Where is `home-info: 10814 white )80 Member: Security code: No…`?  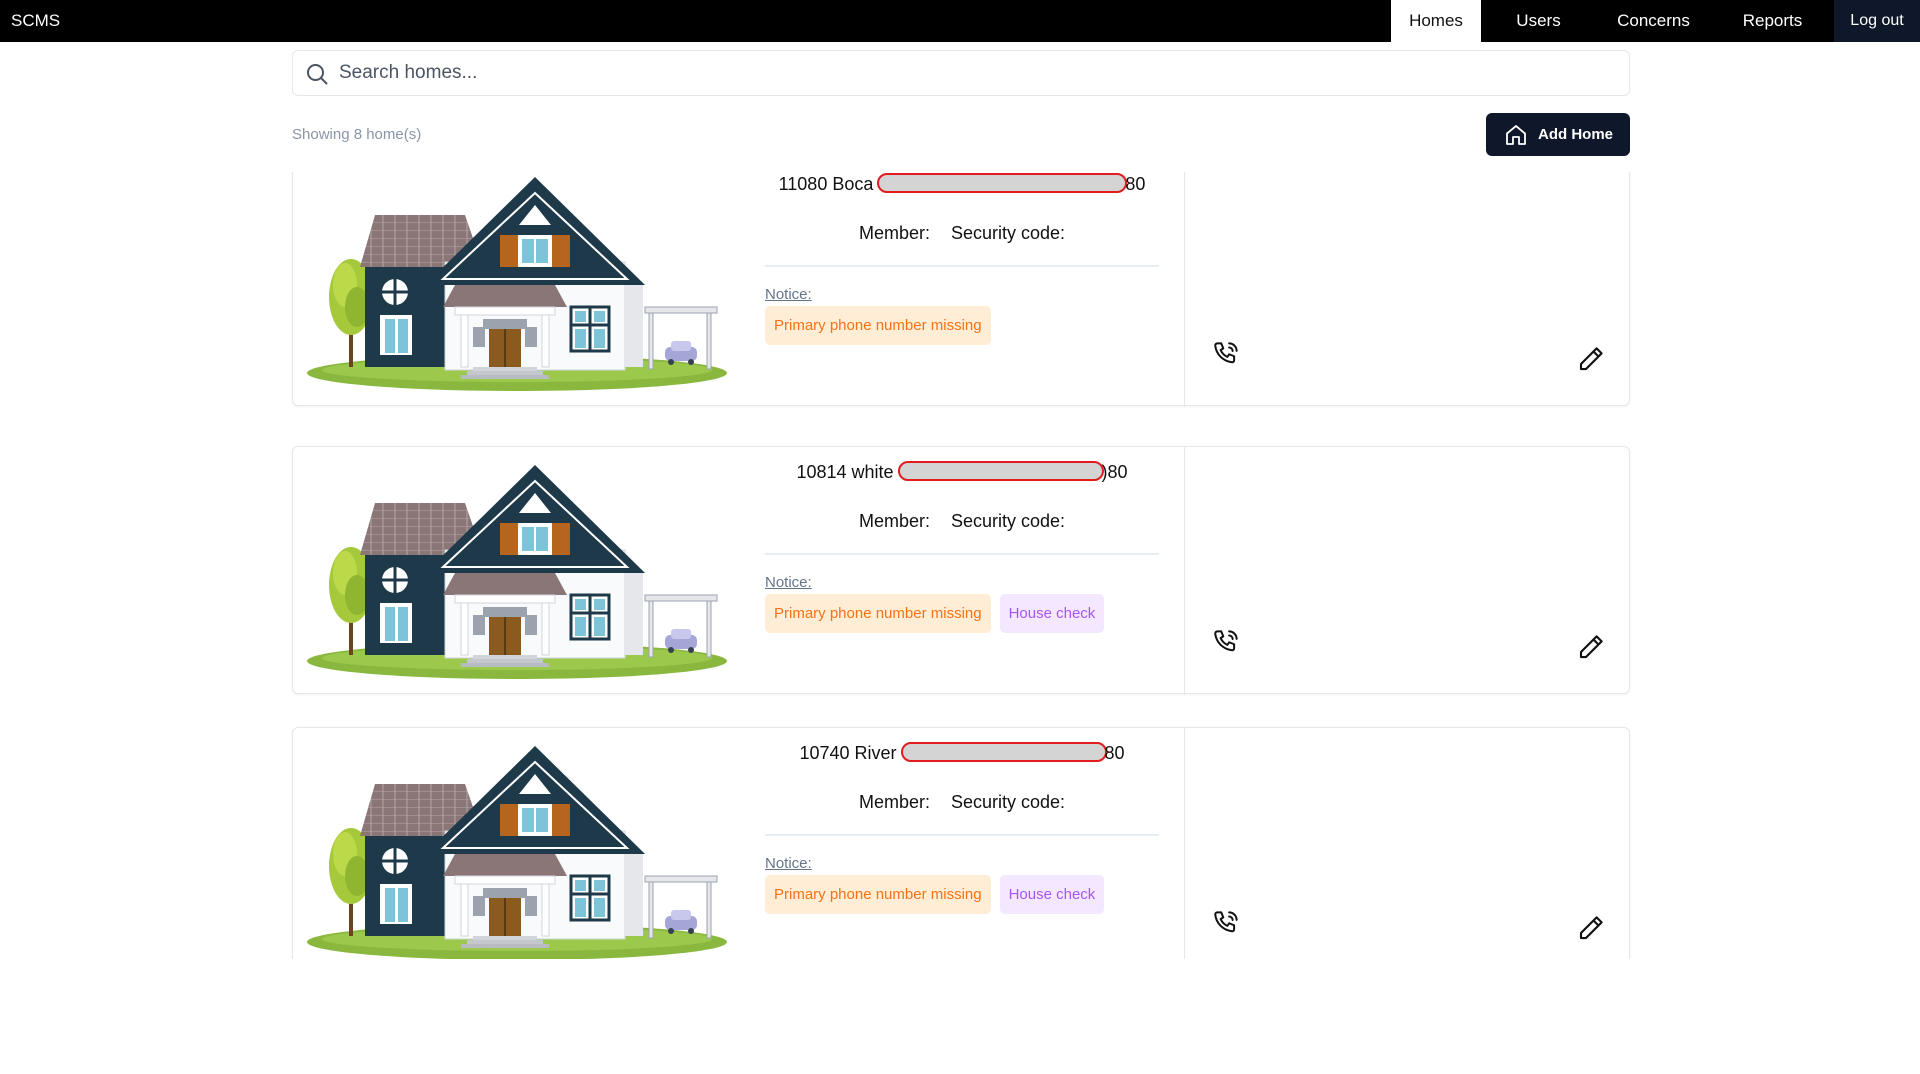
home-info: 10814 white )80 Member: Security code: No… is located at coordinates (975, 571).